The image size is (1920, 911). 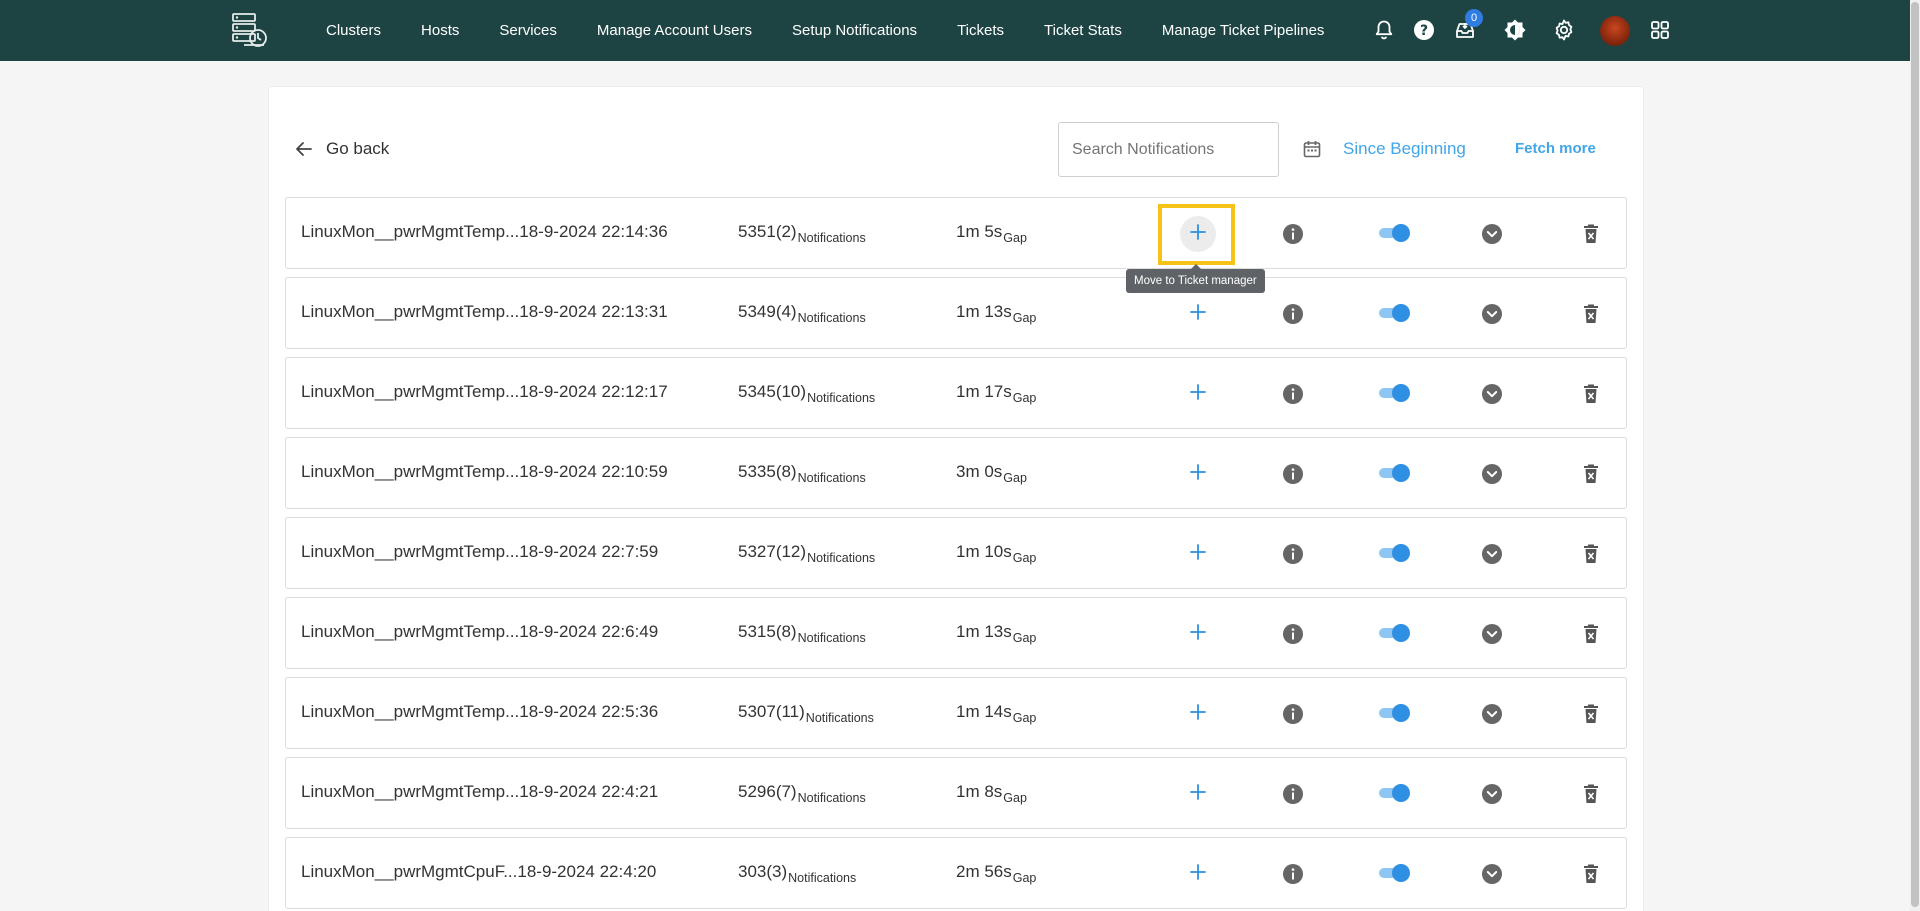 I want to click on notification-time: 18-9-2024 22:4:21, so click(x=589, y=791).